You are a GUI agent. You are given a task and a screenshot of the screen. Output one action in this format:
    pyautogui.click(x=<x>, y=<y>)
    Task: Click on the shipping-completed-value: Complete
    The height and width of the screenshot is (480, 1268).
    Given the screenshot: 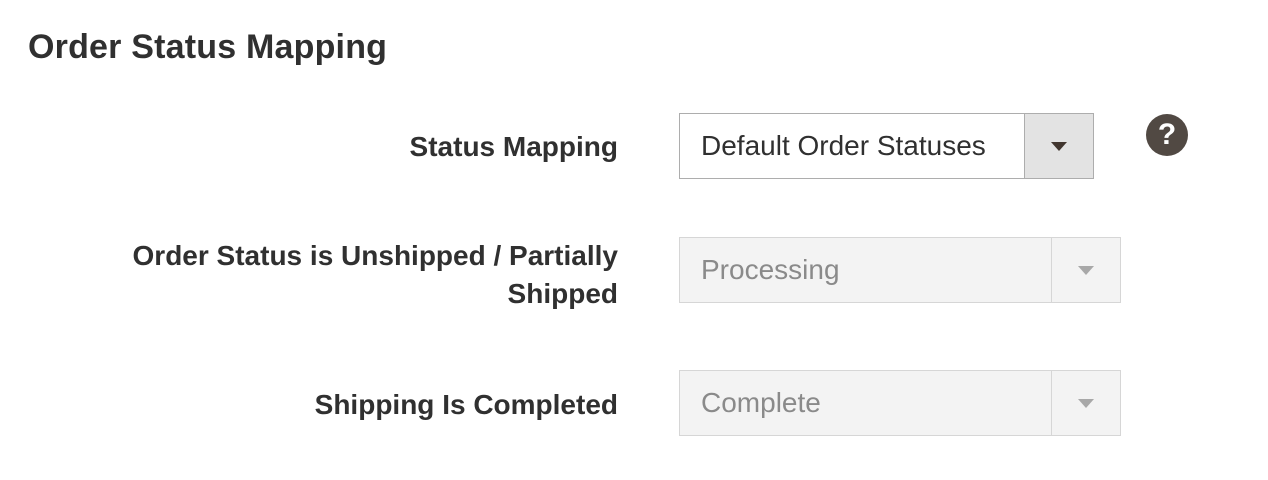 What is the action you would take?
    pyautogui.click(x=761, y=402)
    